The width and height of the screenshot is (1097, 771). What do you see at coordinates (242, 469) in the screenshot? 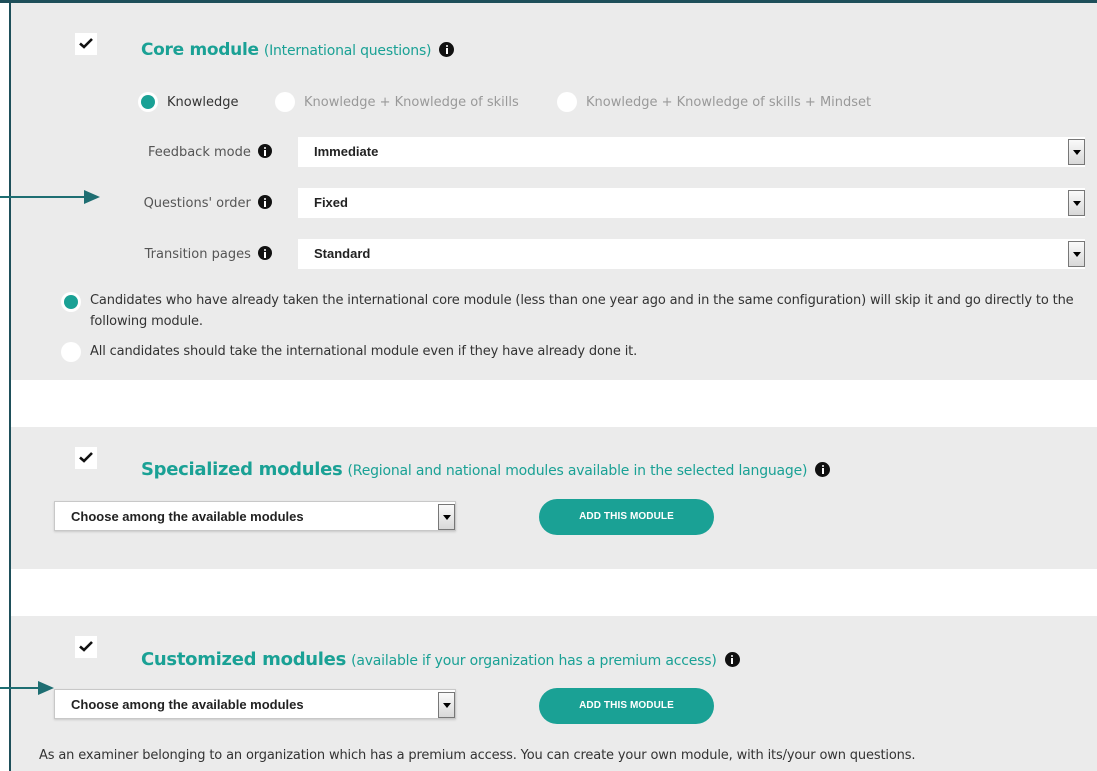
I see `specialized-modules-title-main: Specialized modules` at bounding box center [242, 469].